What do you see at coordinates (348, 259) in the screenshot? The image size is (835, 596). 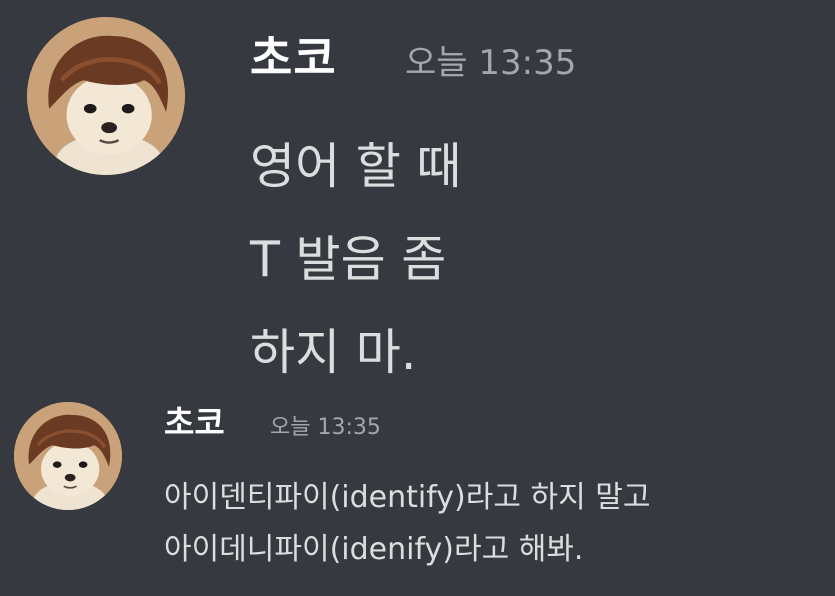 I see `message-line: T 발음 좀` at bounding box center [348, 259].